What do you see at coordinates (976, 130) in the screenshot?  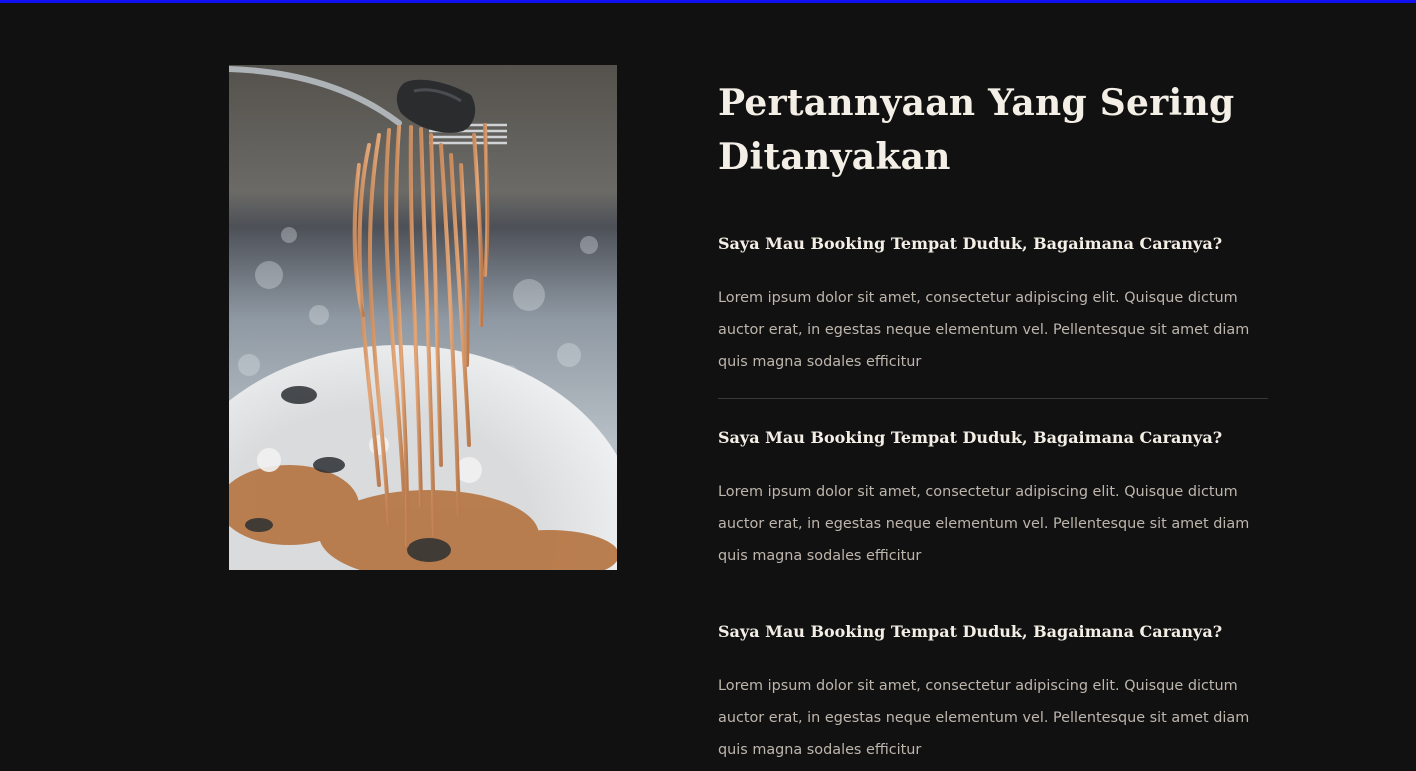 I see `faq-title: Pertannyaan Yang Sering Ditanyakan` at bounding box center [976, 130].